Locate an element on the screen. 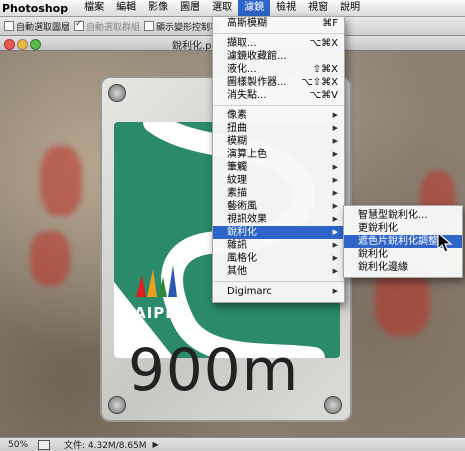 This screenshot has height=451, width=465. menu-image: 影像 is located at coordinates (158, 8).